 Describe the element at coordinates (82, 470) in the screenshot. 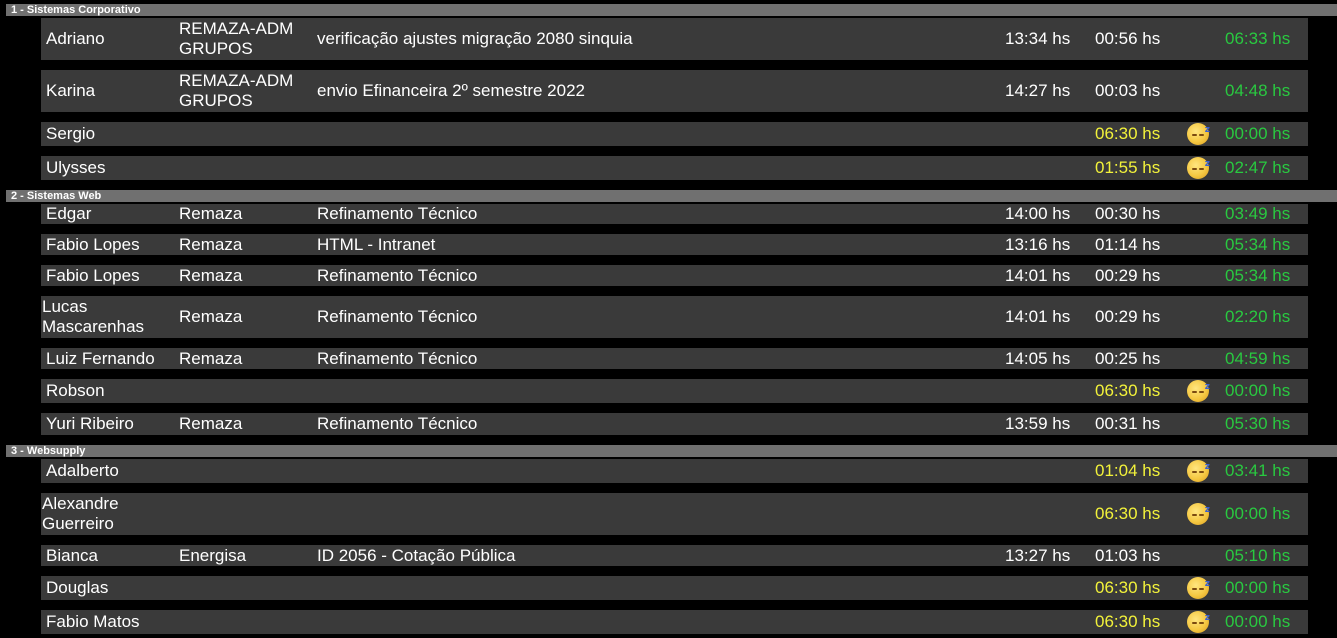

I see `employee-name: Adalberto` at that location.